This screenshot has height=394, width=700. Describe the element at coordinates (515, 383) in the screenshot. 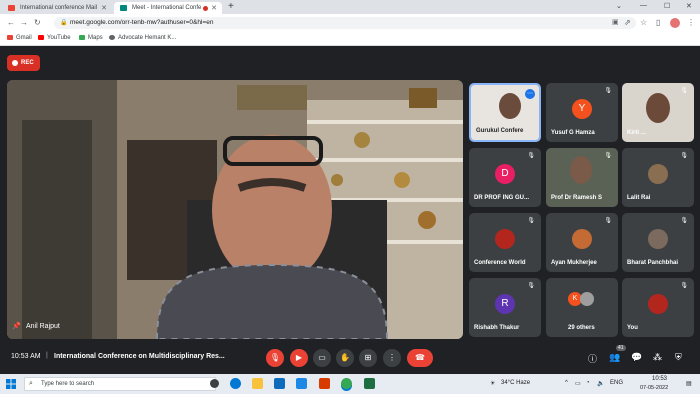

I see `weather-text: 34°C Haze` at that location.